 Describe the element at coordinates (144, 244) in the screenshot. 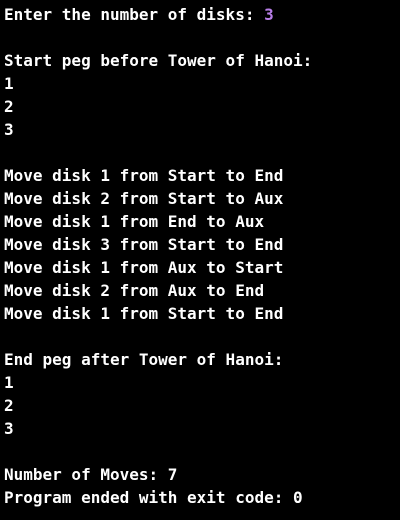

I see `move-line: Move disk 3 from Start to End` at that location.